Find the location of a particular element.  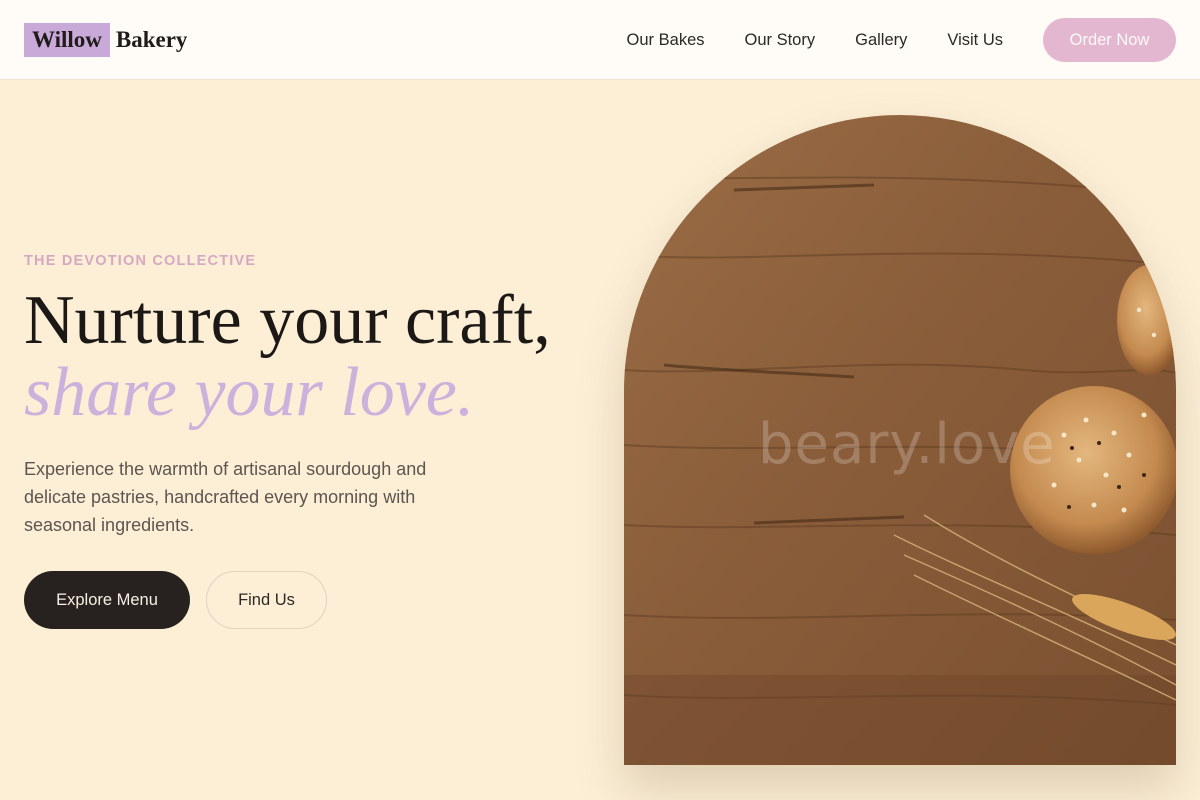

logo-highlight: Willow is located at coordinates (67, 40).